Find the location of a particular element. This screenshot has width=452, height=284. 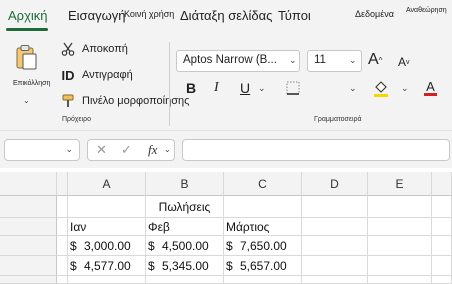

cell-value: $5,657.00 is located at coordinates (263, 266).